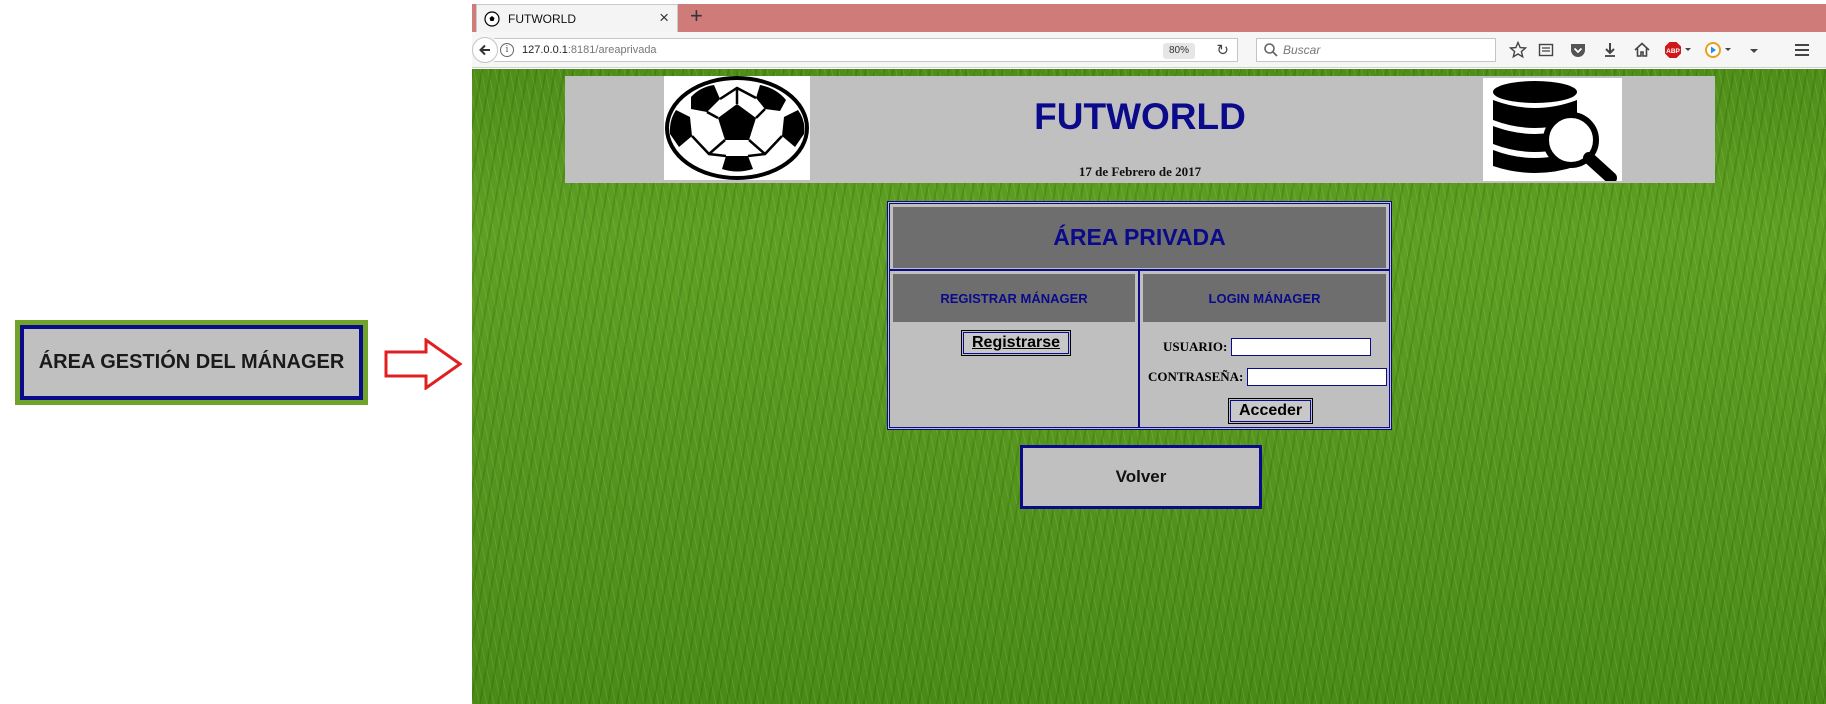 The height and width of the screenshot is (704, 1826). Describe the element at coordinates (1196, 376) in the screenshot. I see `password-label: CONTRASEÑA:` at that location.